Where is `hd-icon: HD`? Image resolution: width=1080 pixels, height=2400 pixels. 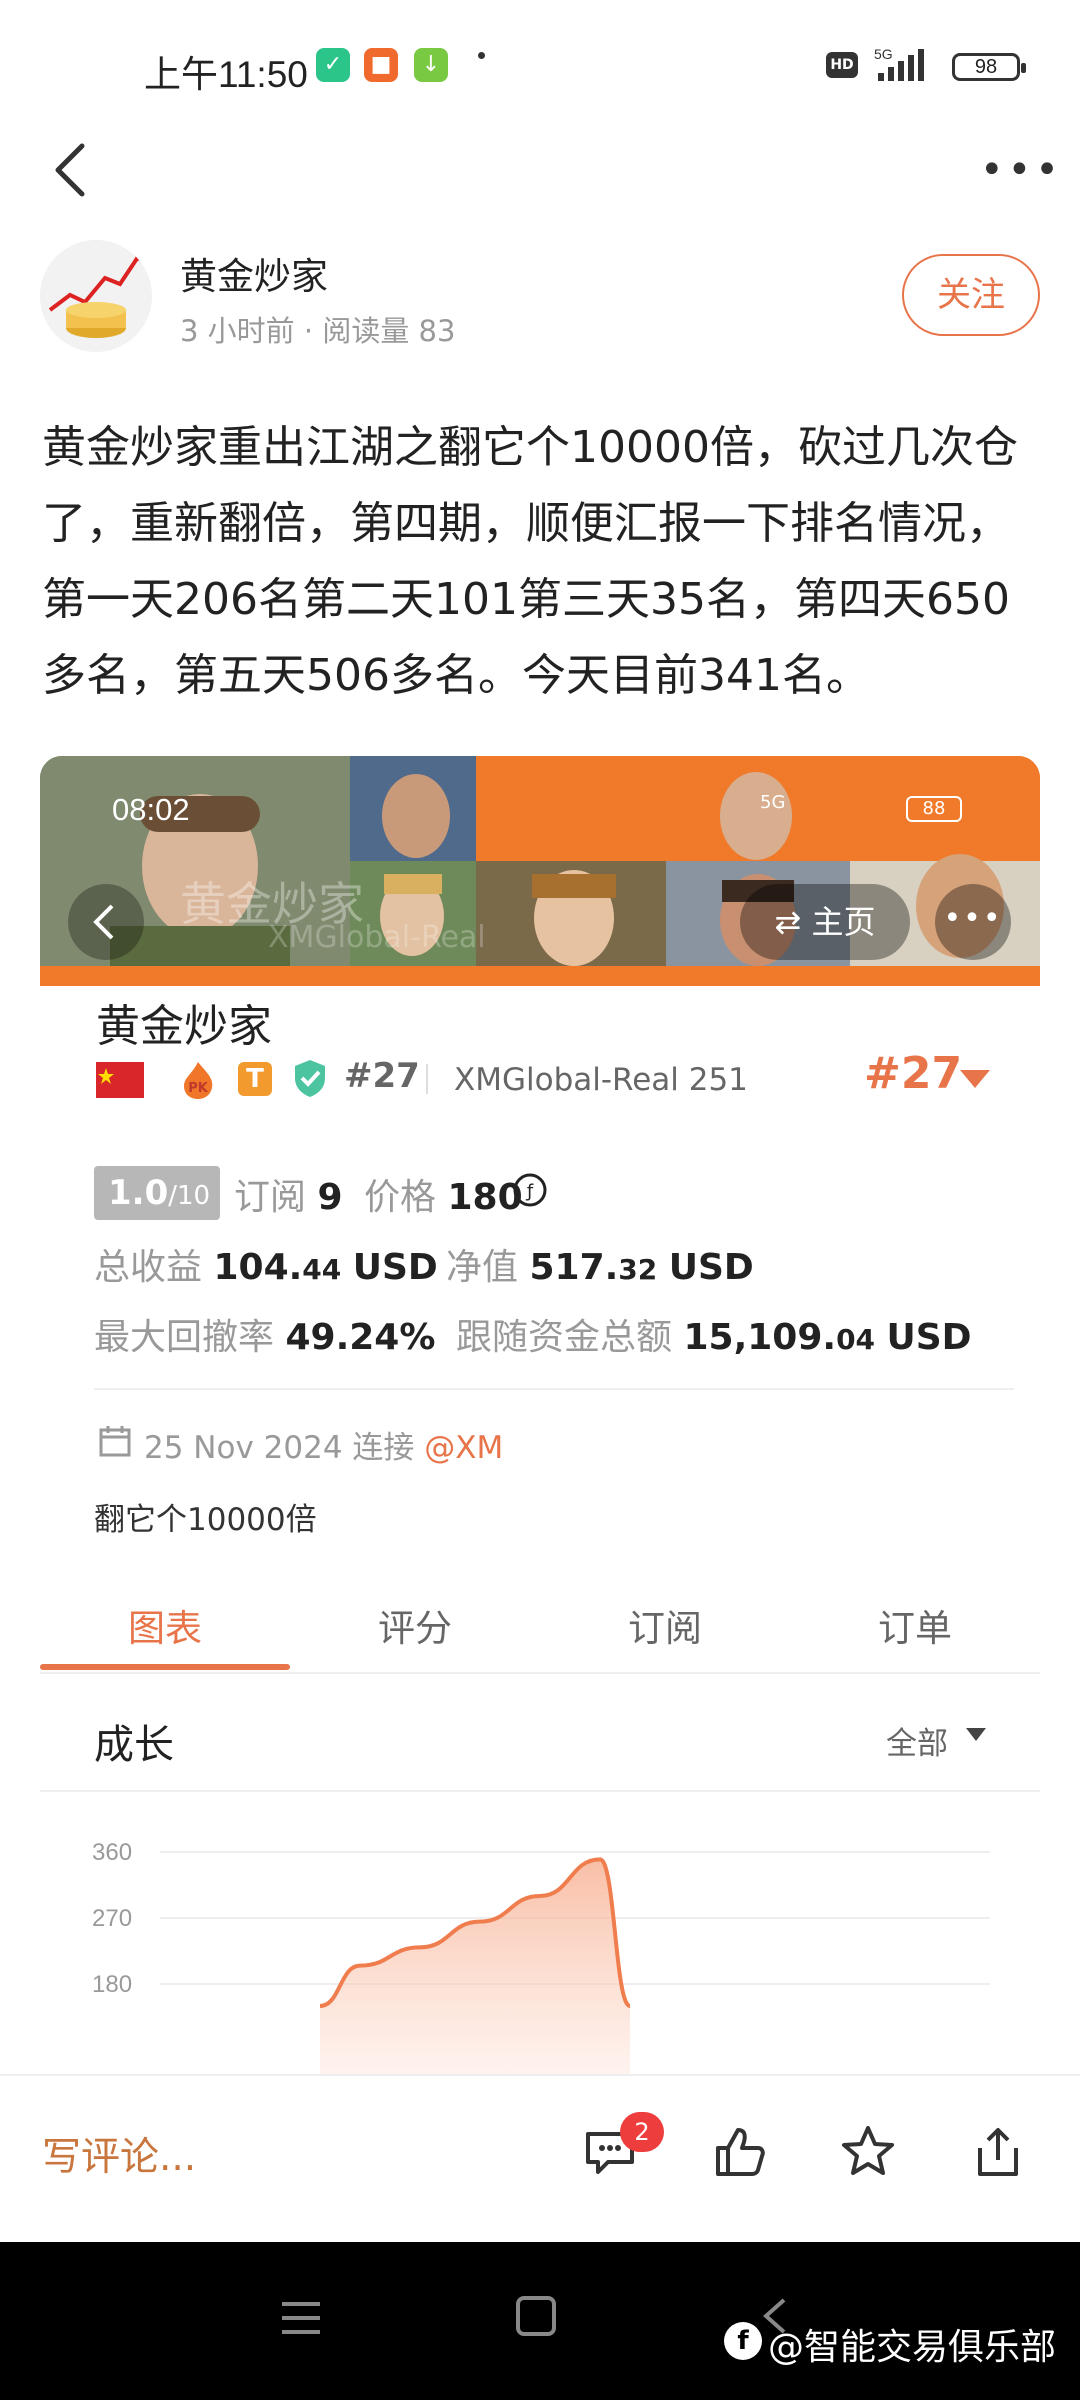 hd-icon: HD is located at coordinates (842, 65).